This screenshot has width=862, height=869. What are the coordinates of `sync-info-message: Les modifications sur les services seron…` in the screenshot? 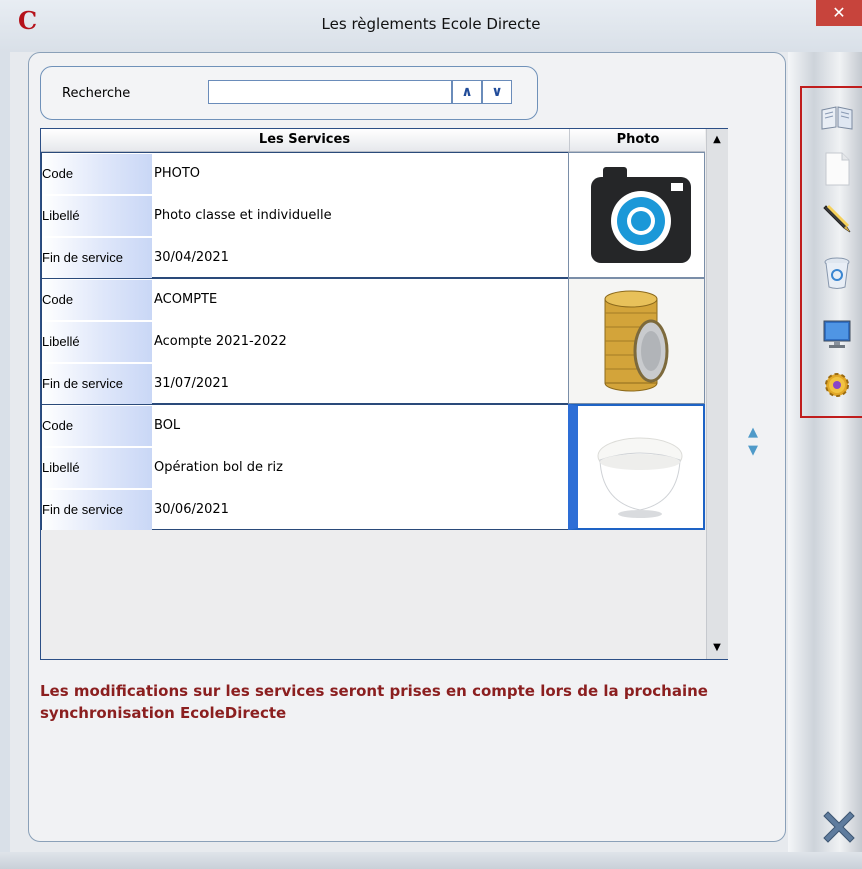 It's located at (374, 702).